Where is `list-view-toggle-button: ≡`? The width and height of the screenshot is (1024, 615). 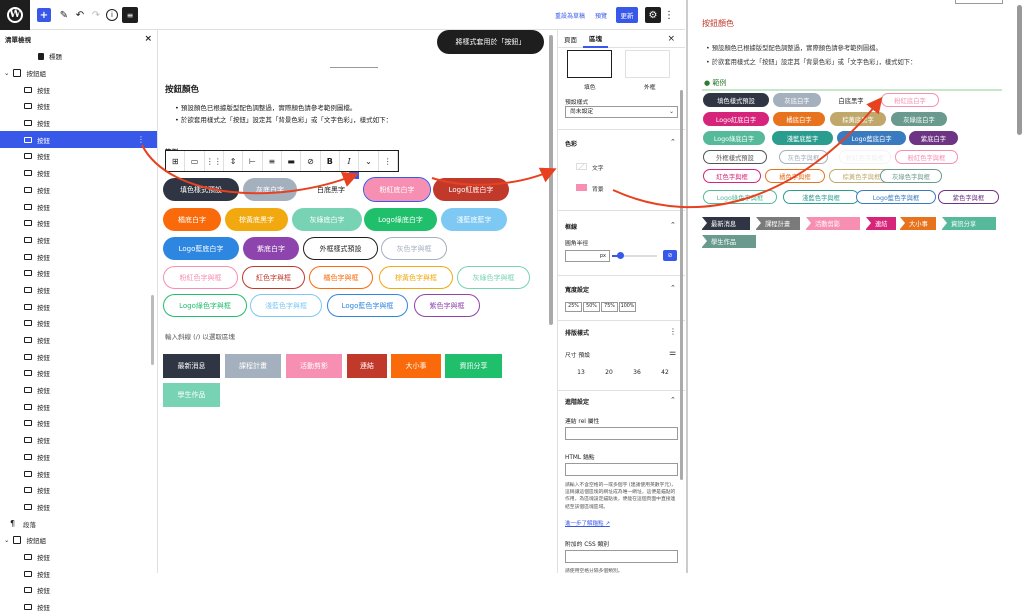 list-view-toggle-button: ≡ is located at coordinates (130, 15).